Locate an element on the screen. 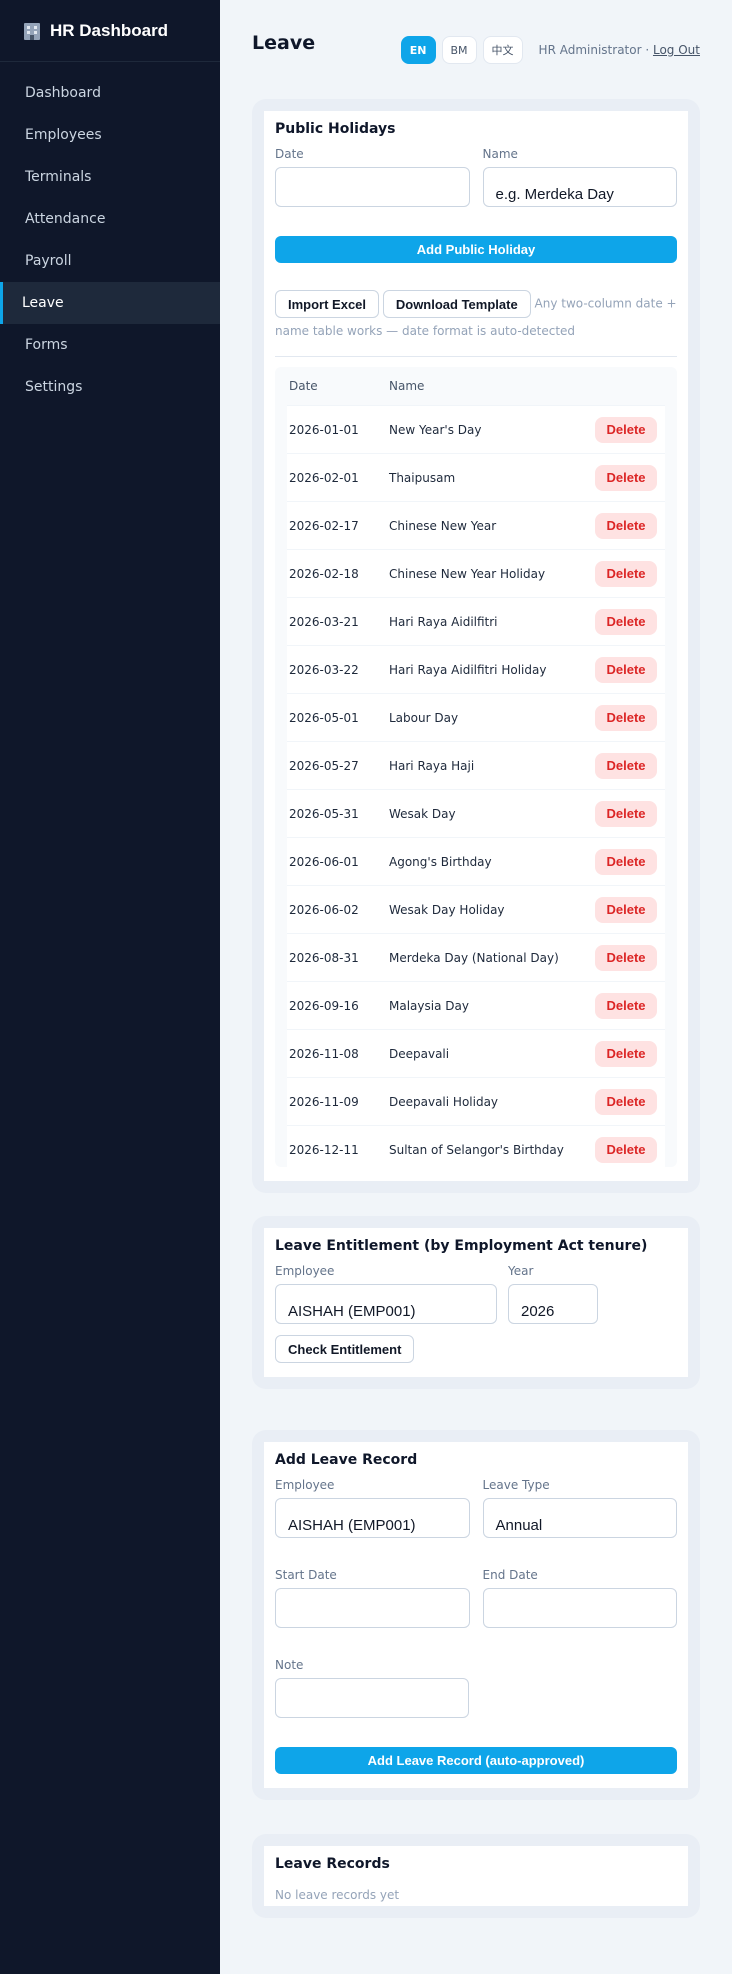 This screenshot has height=1974, width=732. holiday-name: Hari Raya Aidilfitri Holiday is located at coordinates (468, 669).